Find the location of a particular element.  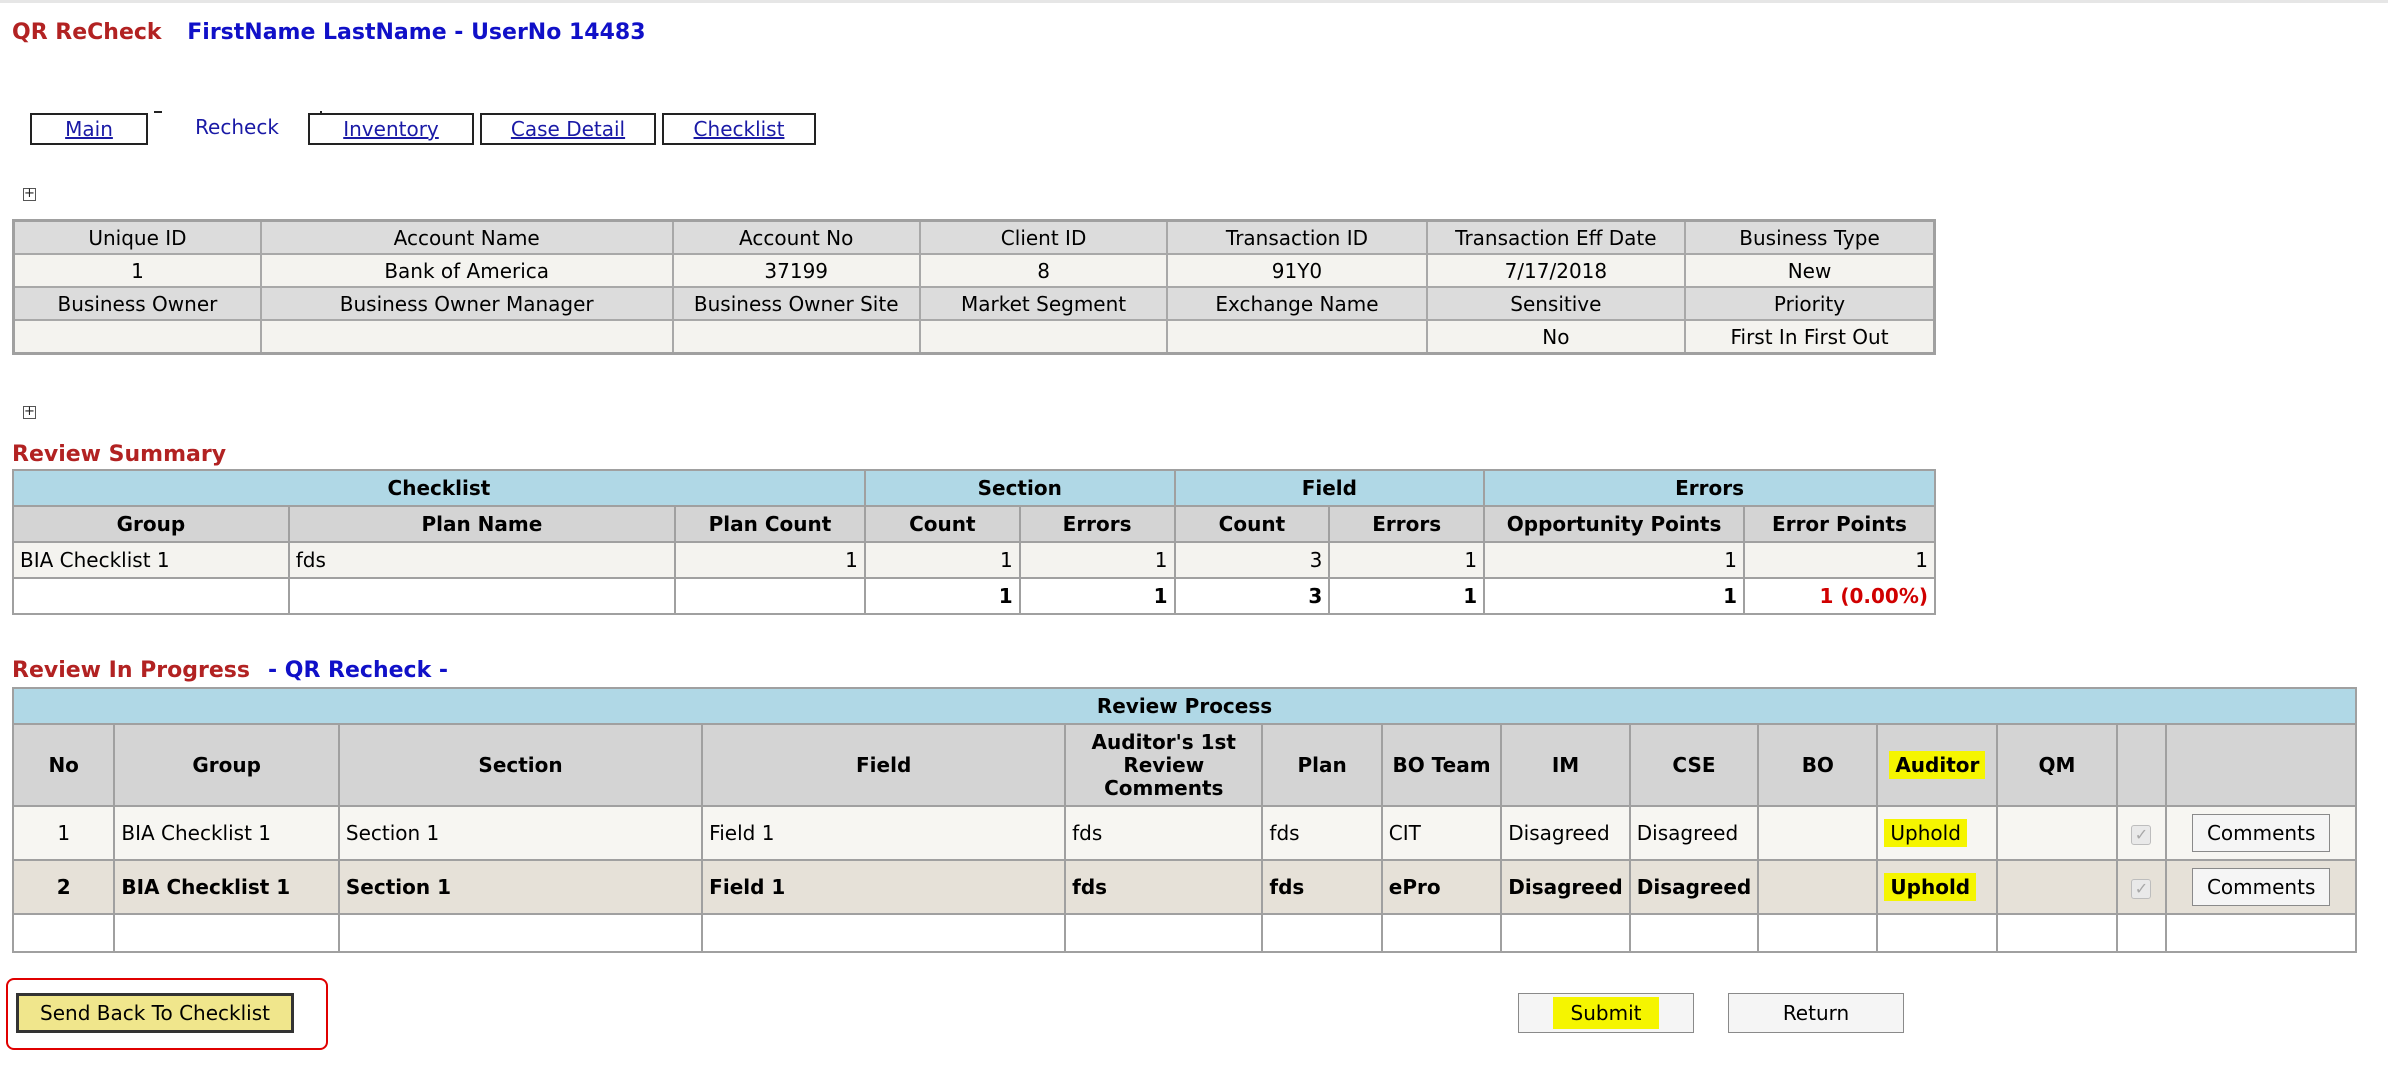

totals-row: 1 1 3 1 1 1 (0.00%) is located at coordinates (974, 596).